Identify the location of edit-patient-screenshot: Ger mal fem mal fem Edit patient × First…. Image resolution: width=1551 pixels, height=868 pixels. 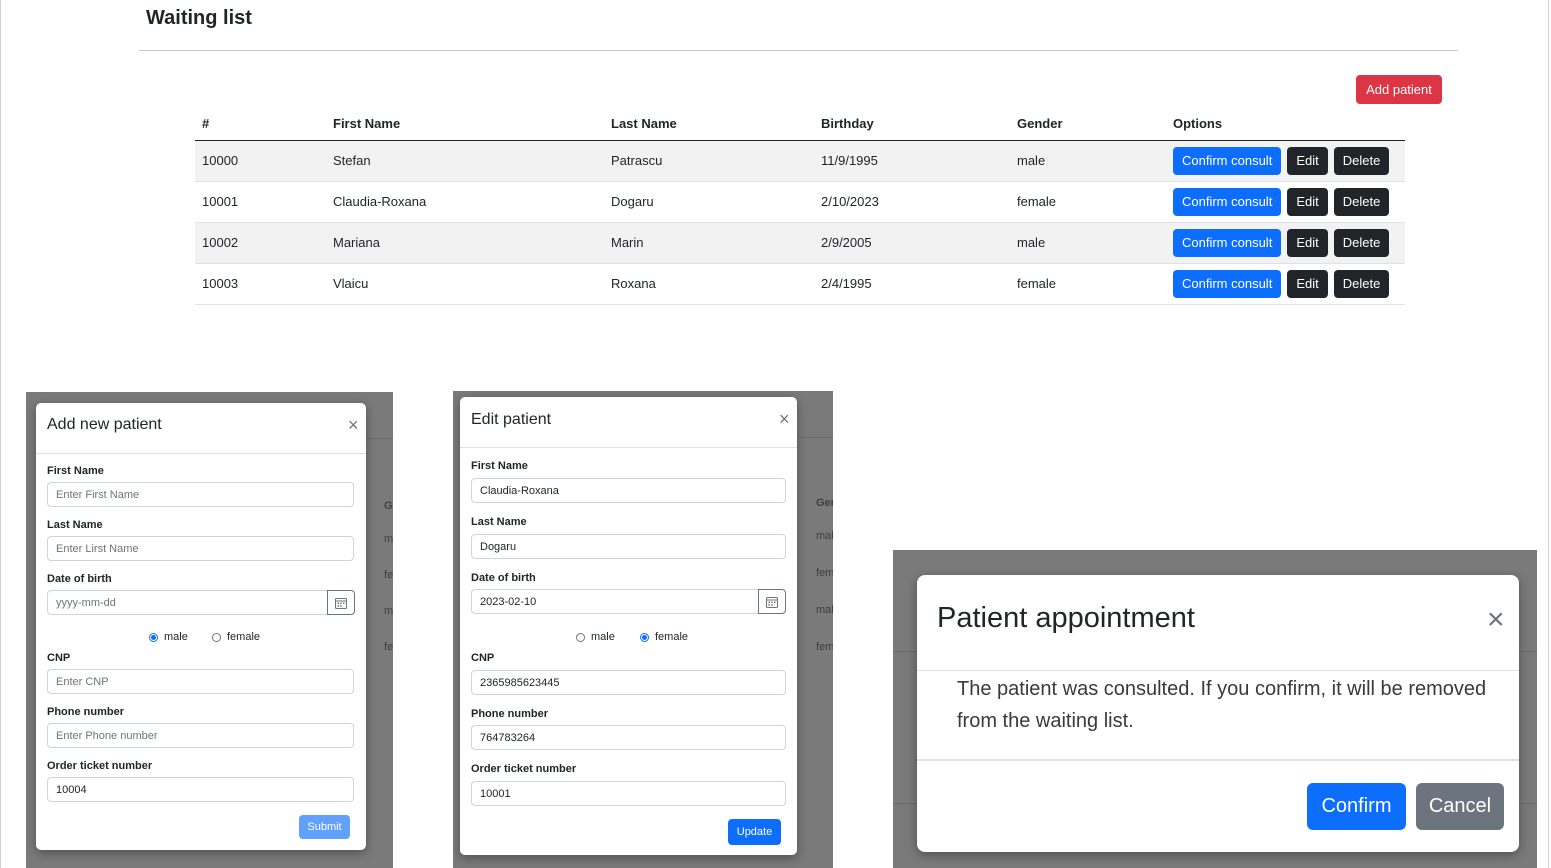
(643, 629).